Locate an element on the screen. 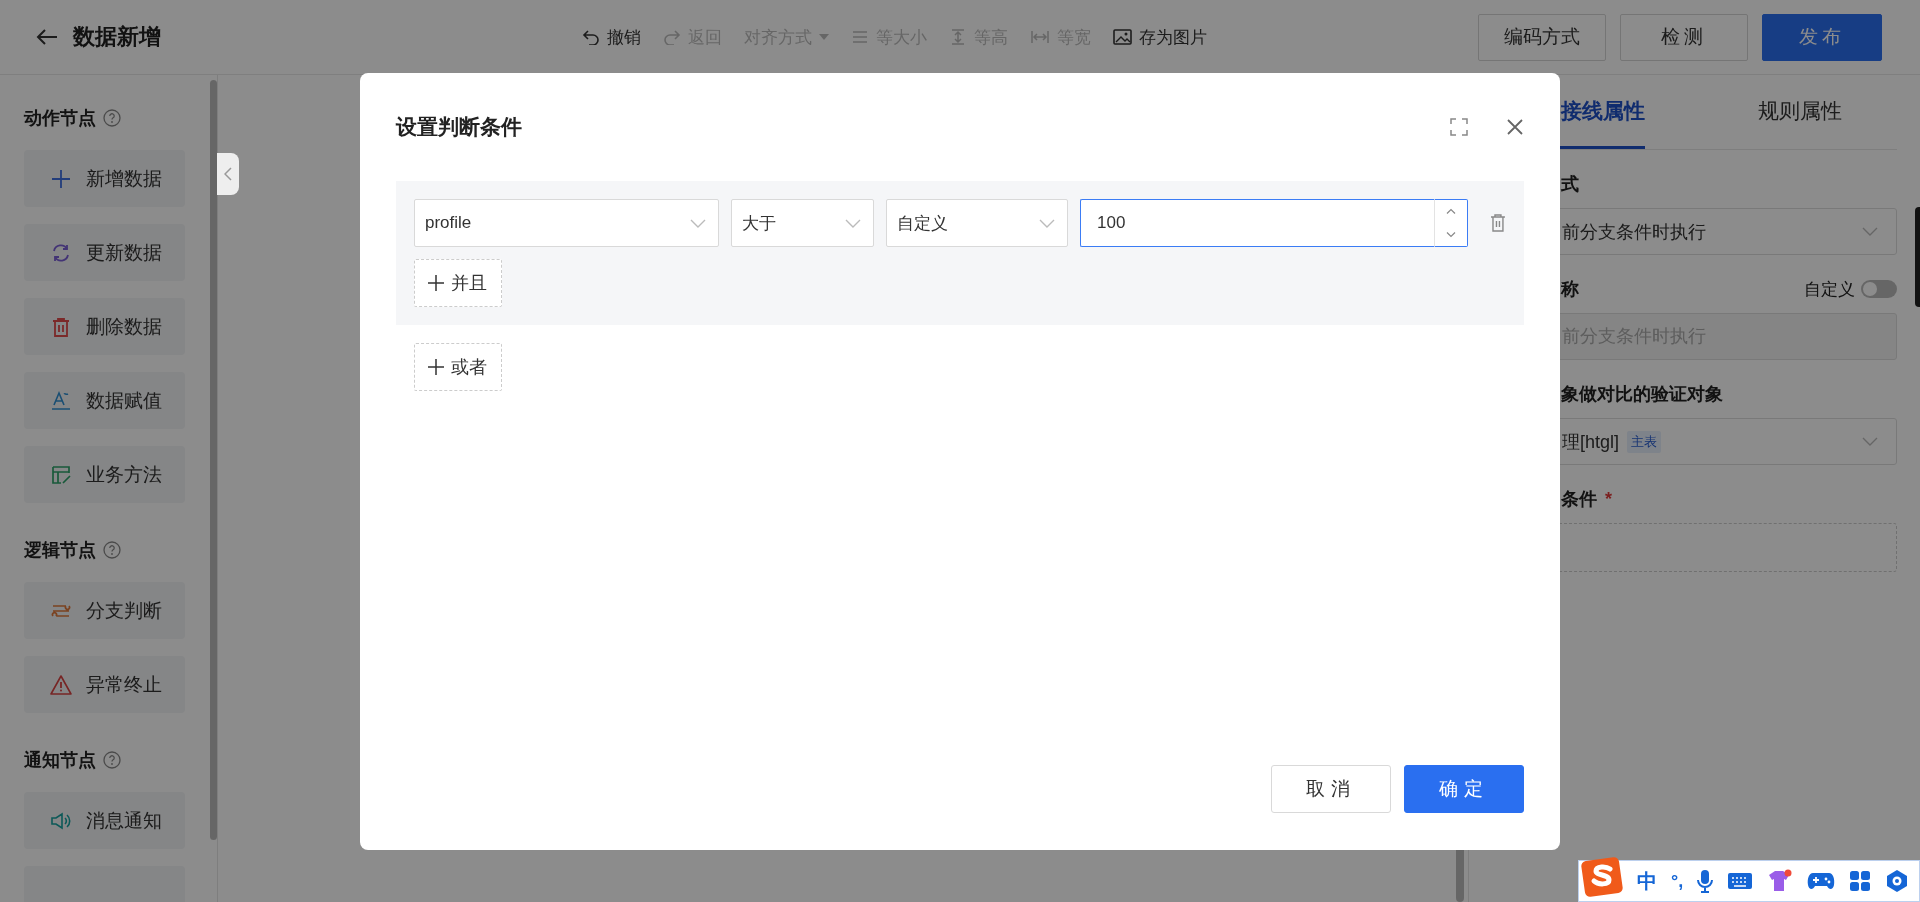  page-title: 数据新增 is located at coordinates (117, 37).